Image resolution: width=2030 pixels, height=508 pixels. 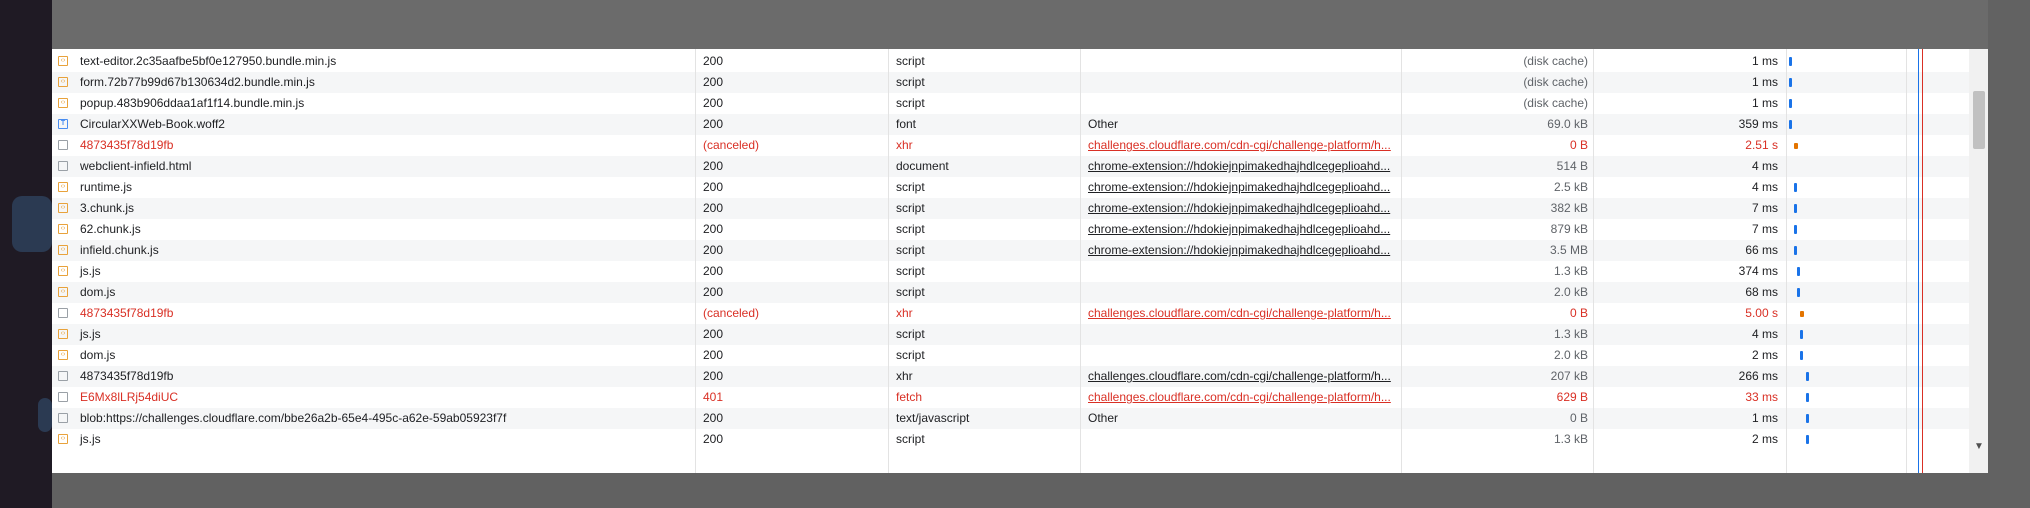 What do you see at coordinates (1572, 397) in the screenshot?
I see `request-size: 629 B` at bounding box center [1572, 397].